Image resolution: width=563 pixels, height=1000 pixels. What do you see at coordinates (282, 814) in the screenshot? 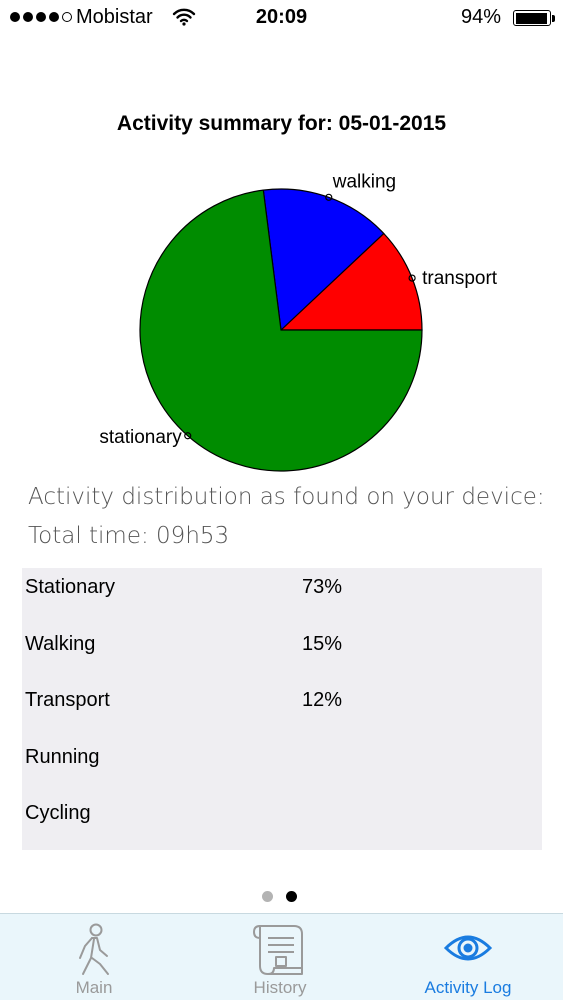
I see `table-row: Cycling` at bounding box center [282, 814].